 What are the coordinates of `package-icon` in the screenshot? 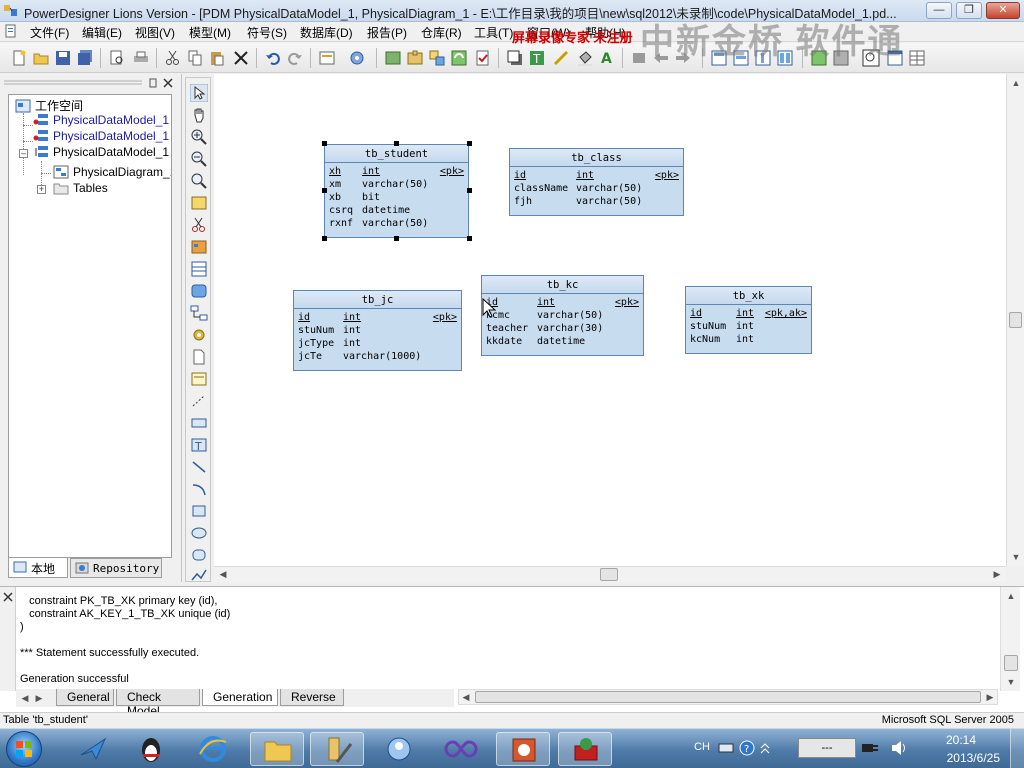 It's located at (415, 58).